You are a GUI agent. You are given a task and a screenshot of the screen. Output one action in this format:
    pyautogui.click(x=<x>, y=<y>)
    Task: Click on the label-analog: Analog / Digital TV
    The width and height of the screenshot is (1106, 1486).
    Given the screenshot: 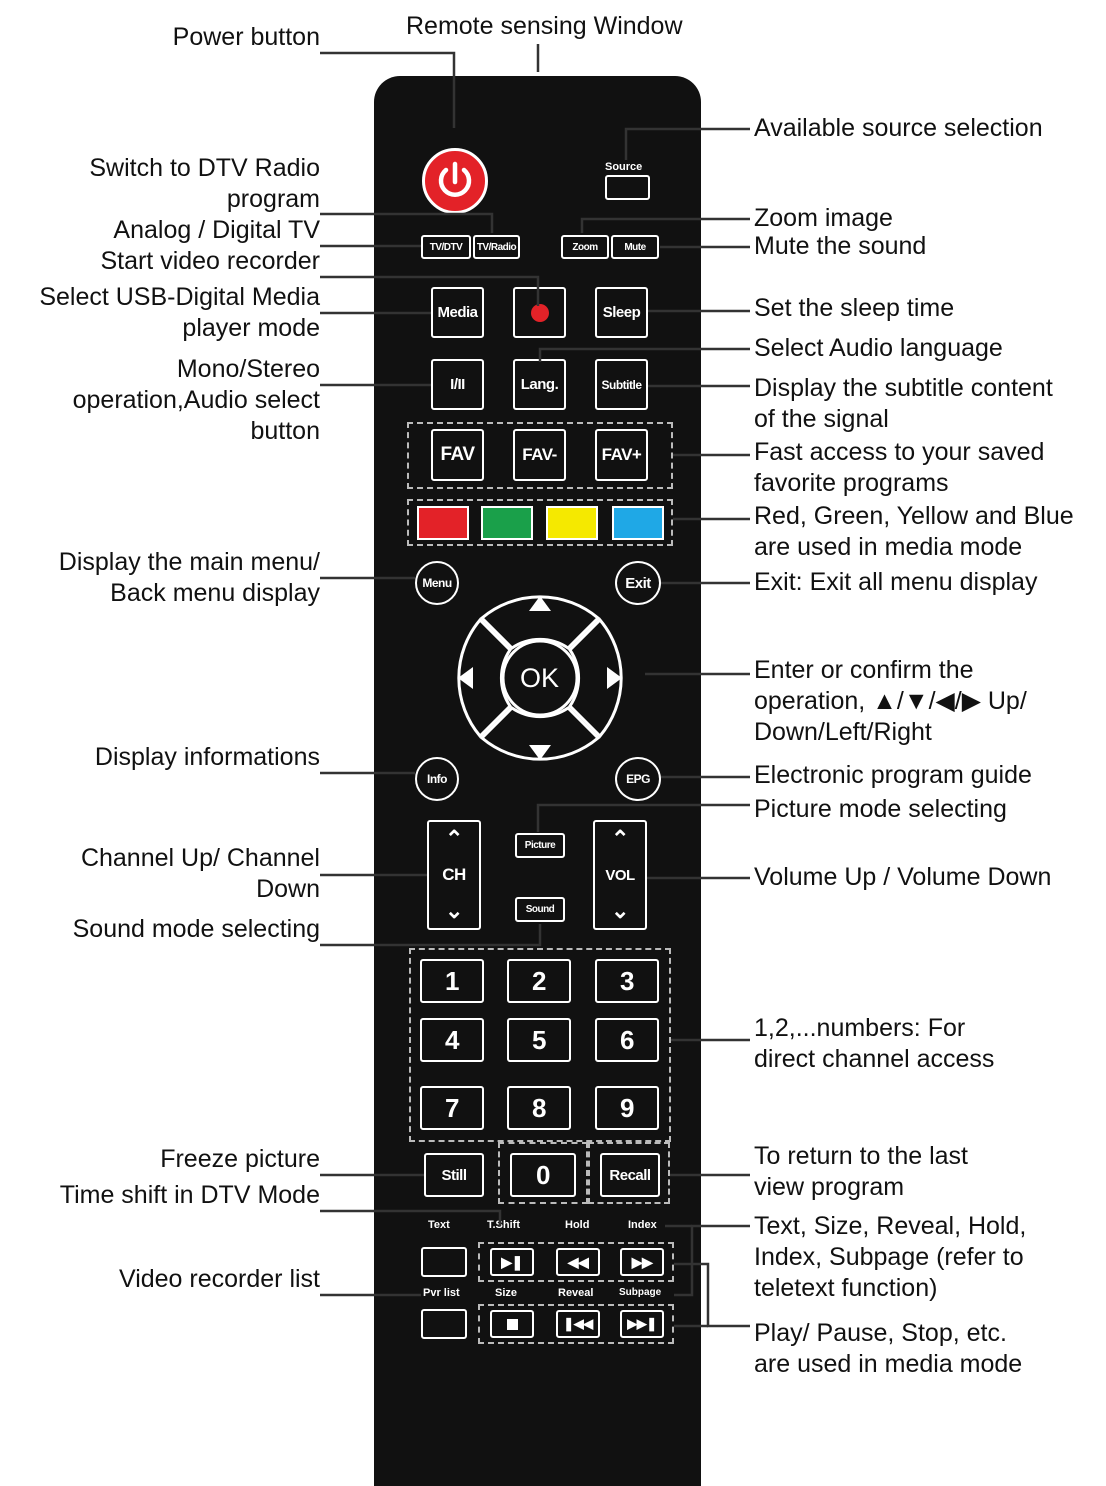 What is the action you would take?
    pyautogui.click(x=216, y=230)
    